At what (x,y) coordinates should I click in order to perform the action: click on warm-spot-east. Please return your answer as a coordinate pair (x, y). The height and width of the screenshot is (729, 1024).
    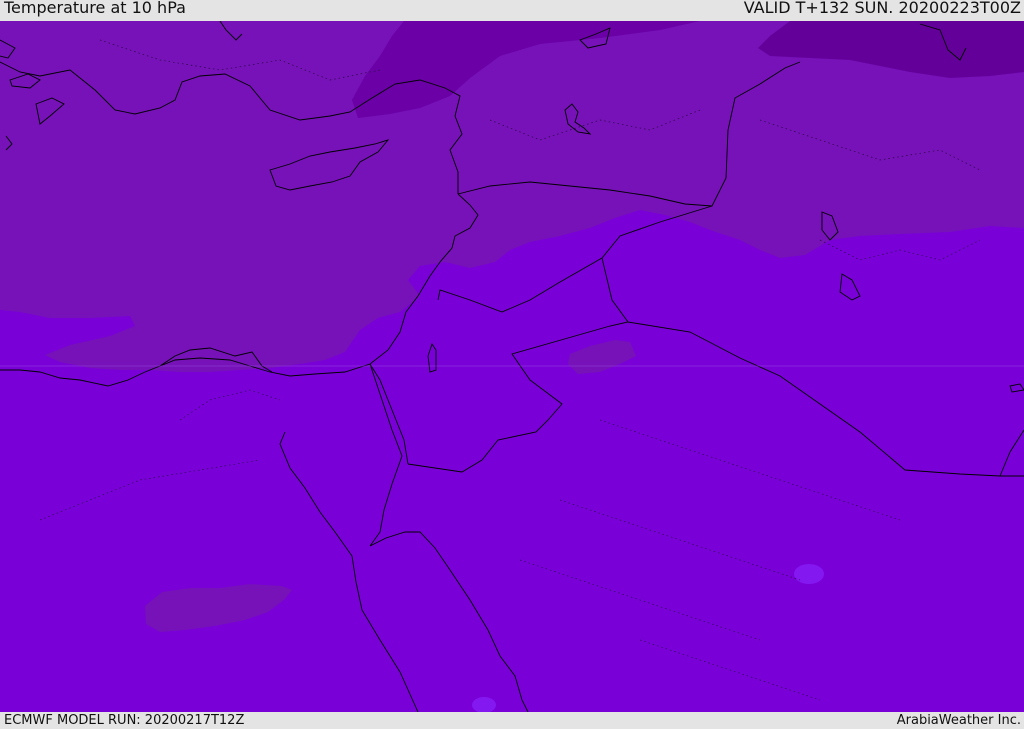
    Looking at the image, I should click on (809, 574).